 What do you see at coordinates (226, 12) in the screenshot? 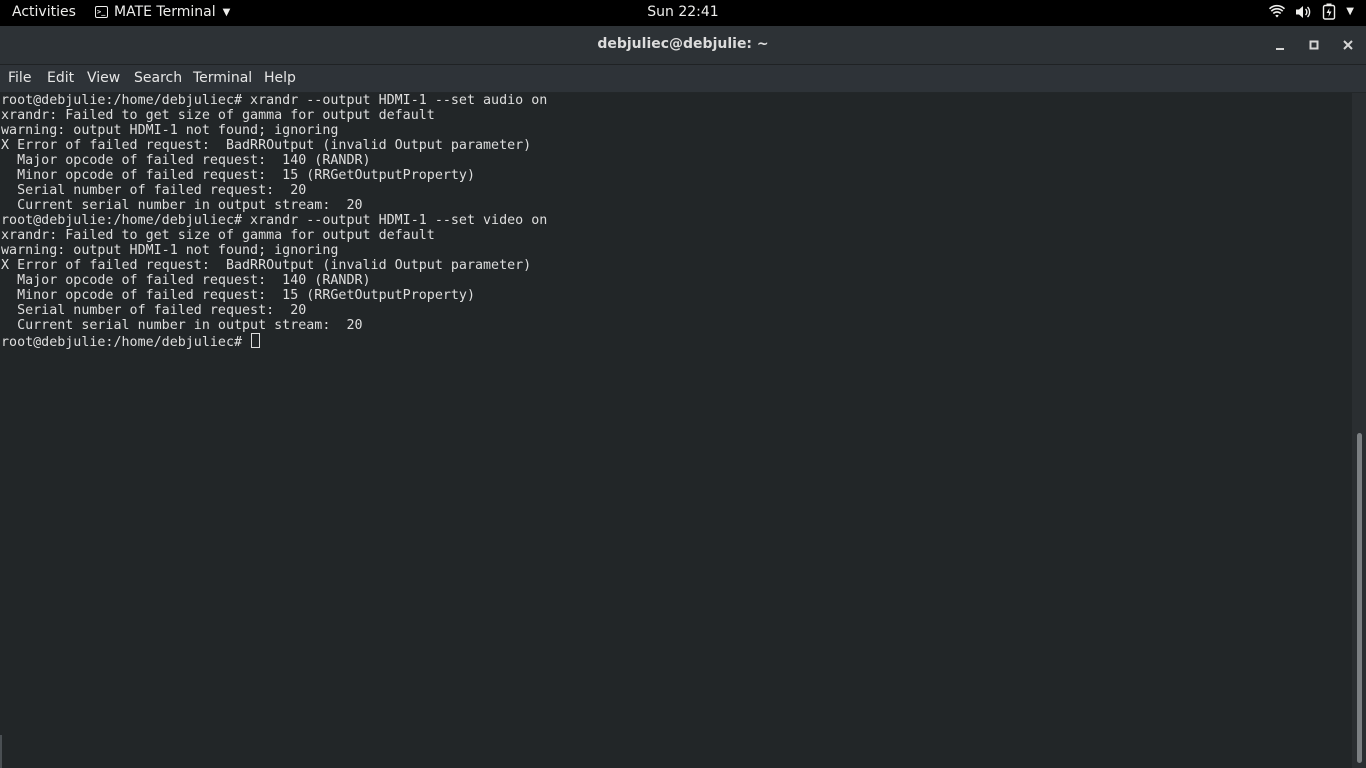
I see `chevron-down-icon: ▼` at bounding box center [226, 12].